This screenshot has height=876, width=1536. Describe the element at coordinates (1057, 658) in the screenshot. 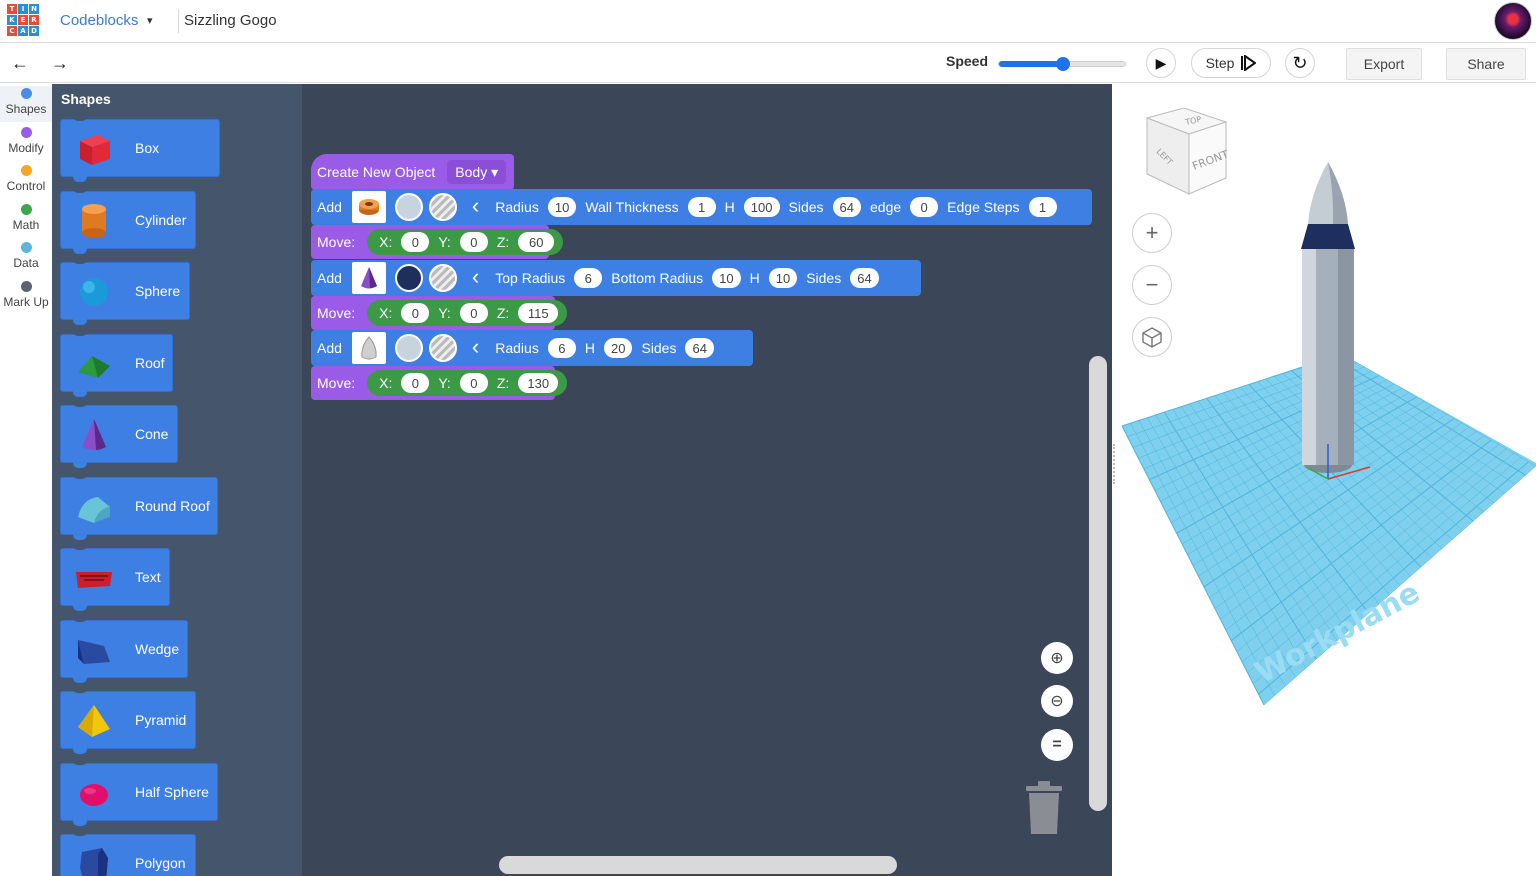

I see `workspace-zoom-in-icon: ⊕` at that location.